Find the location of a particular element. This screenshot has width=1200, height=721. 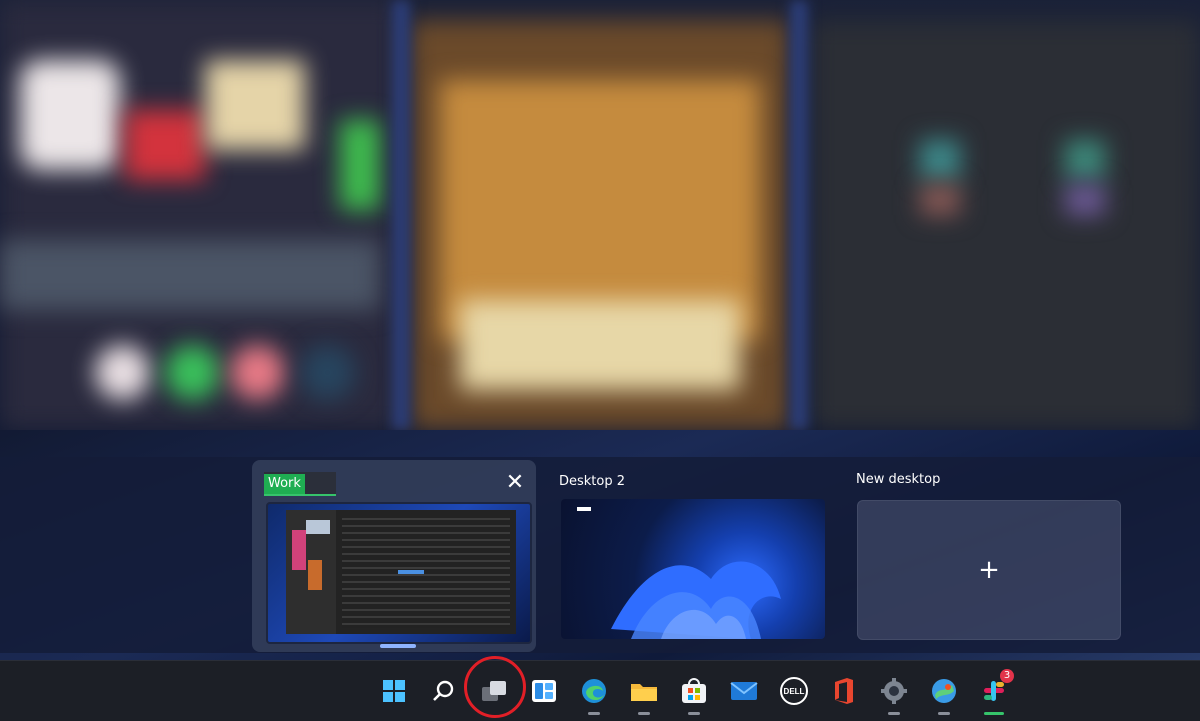

preview-bar is located at coordinates (584, 509).